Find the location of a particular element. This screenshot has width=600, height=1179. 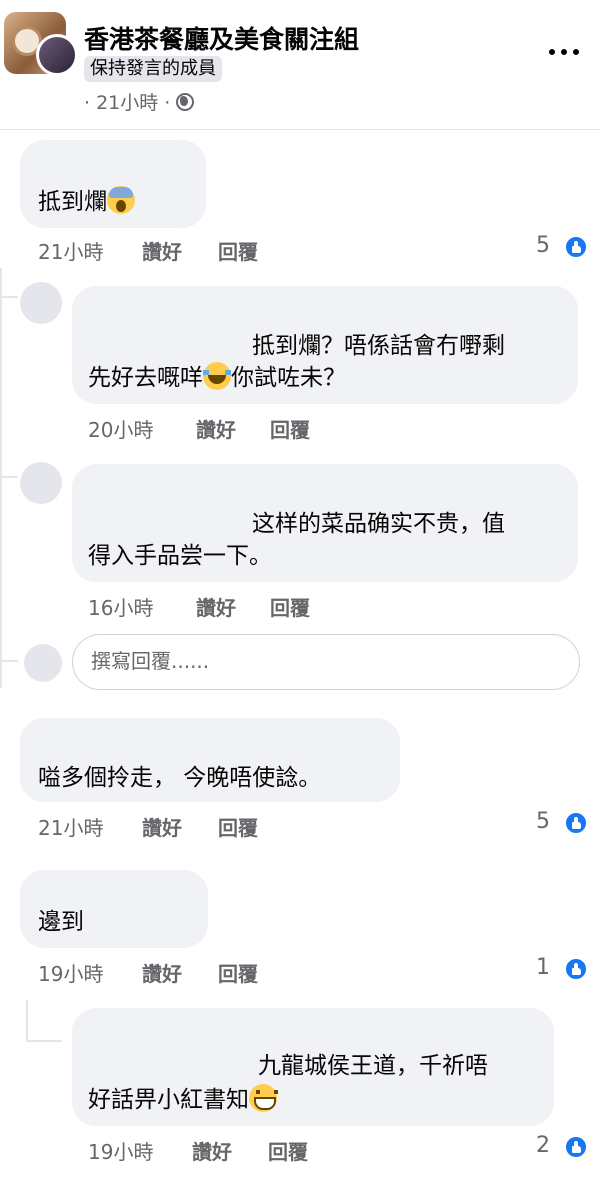

comment-text: 先好去嘅咩 你試咗未？ is located at coordinates (217, 378).